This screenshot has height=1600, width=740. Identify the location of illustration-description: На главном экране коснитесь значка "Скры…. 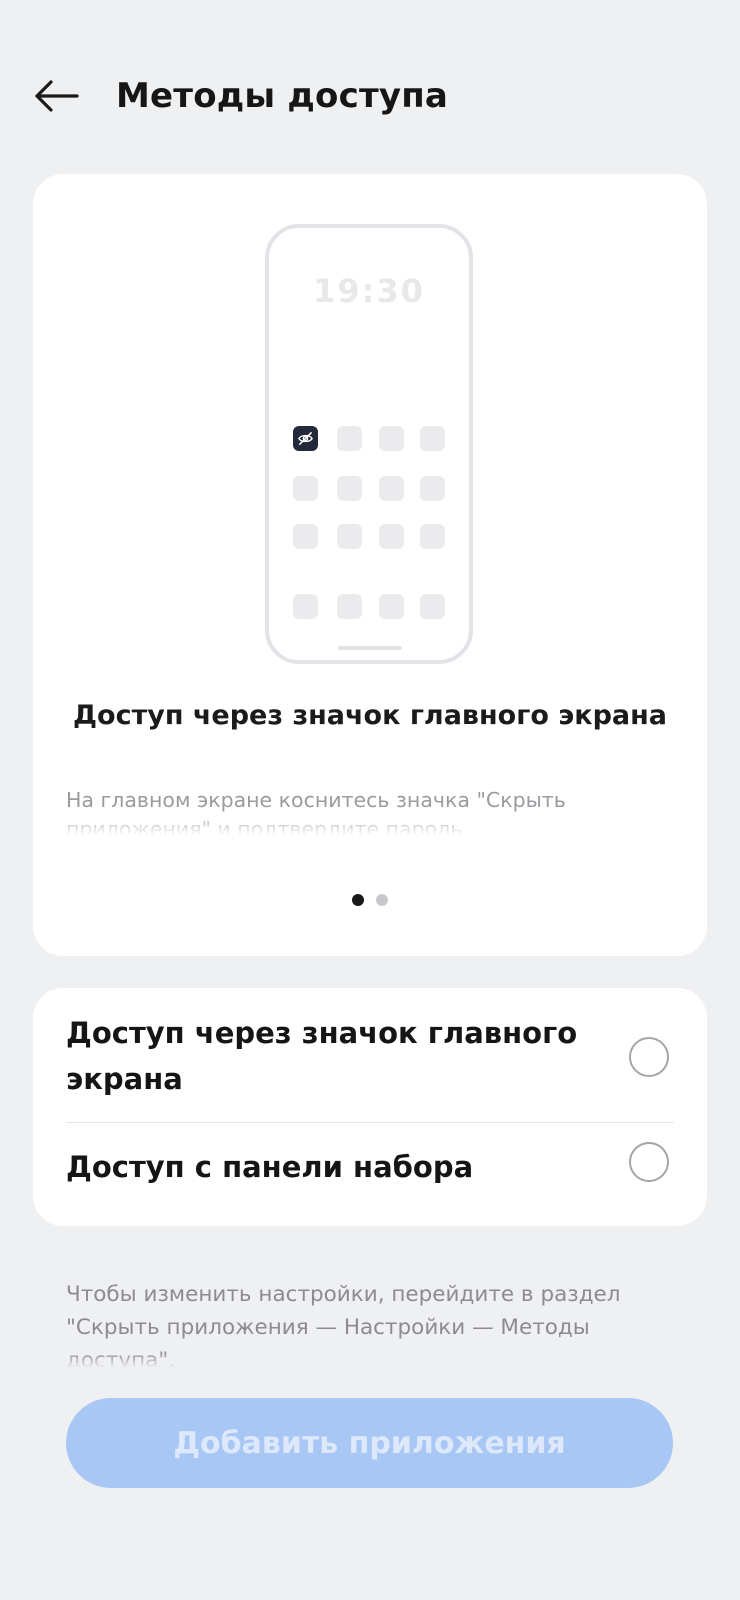
(366, 811).